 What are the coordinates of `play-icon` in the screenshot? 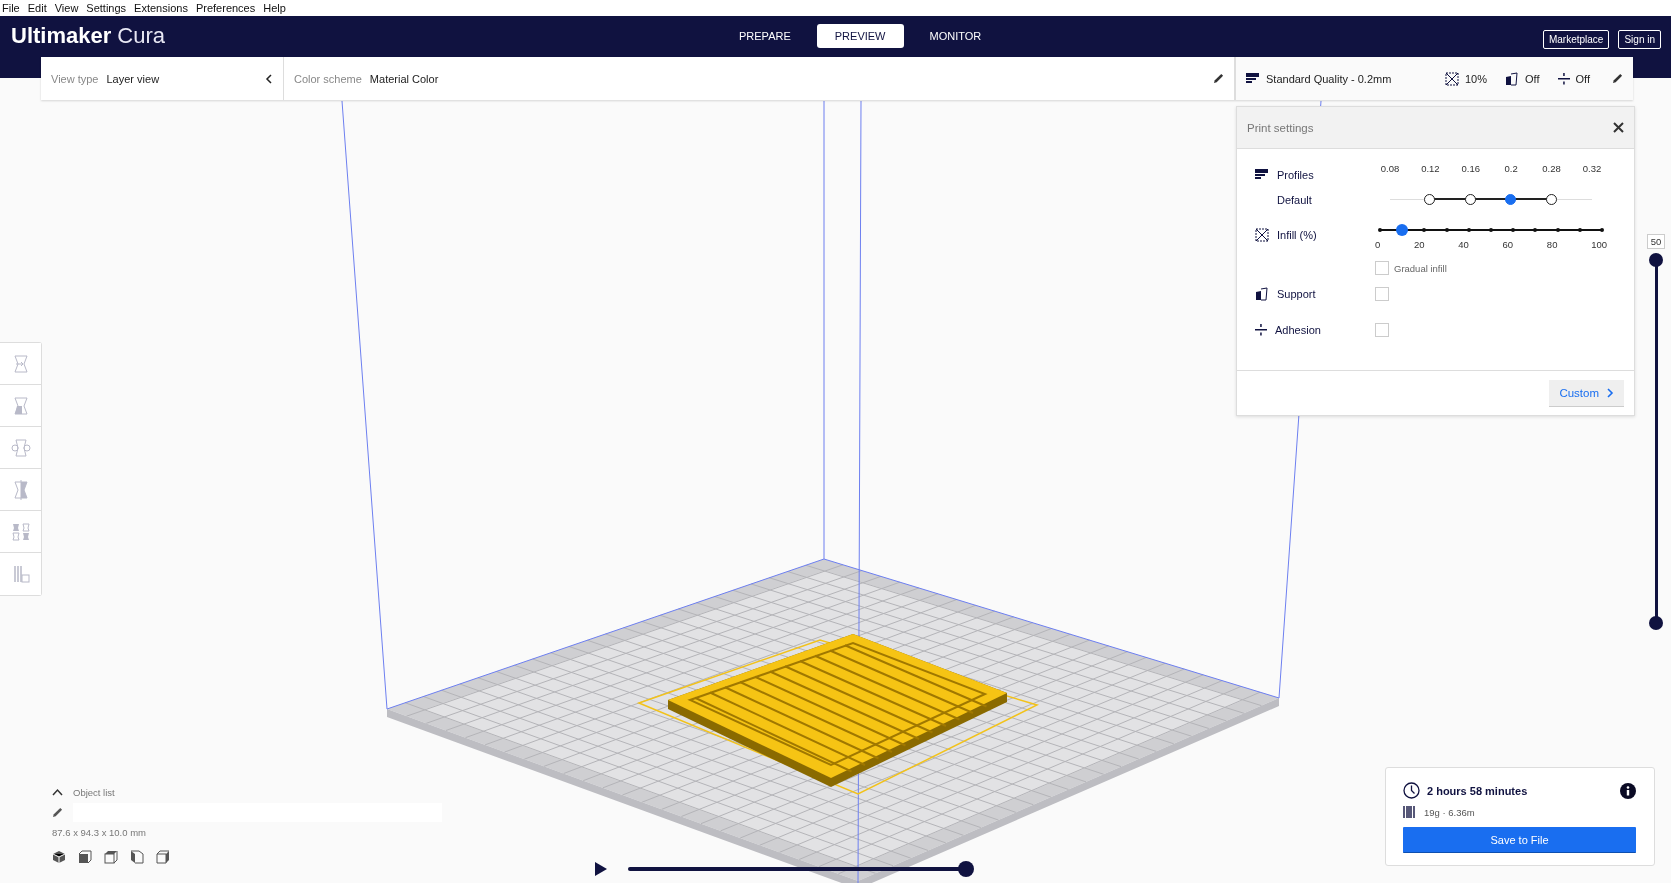 It's located at (601, 869).